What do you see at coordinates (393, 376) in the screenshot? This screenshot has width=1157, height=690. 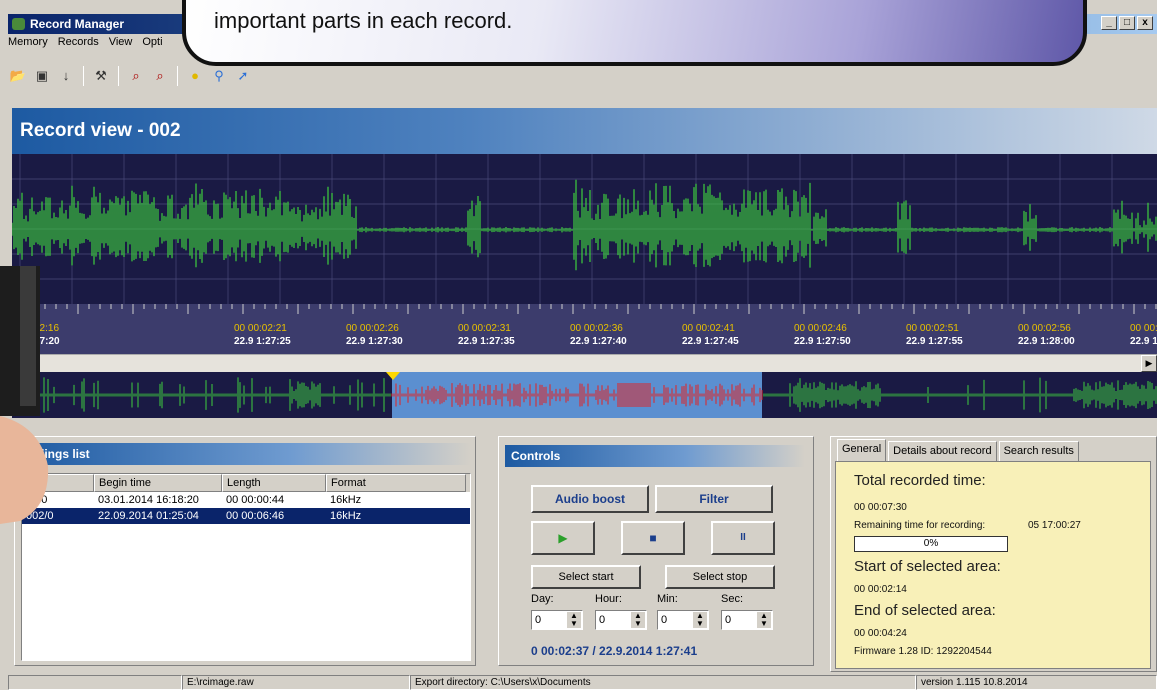 I see `playhead-marker` at bounding box center [393, 376].